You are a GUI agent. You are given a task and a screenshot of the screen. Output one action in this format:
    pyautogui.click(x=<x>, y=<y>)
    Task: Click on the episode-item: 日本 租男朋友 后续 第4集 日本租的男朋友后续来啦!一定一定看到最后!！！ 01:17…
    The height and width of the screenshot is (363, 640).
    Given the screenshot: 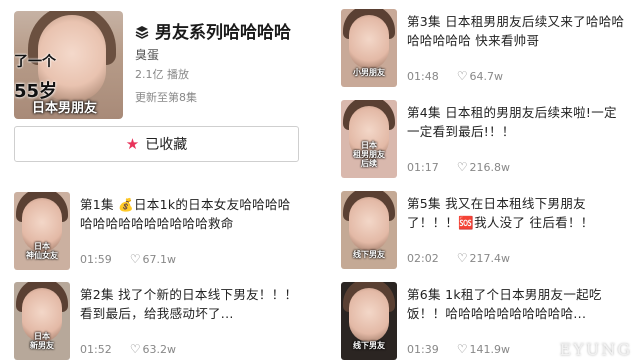 What is the action you would take?
    pyautogui.click(x=490, y=140)
    